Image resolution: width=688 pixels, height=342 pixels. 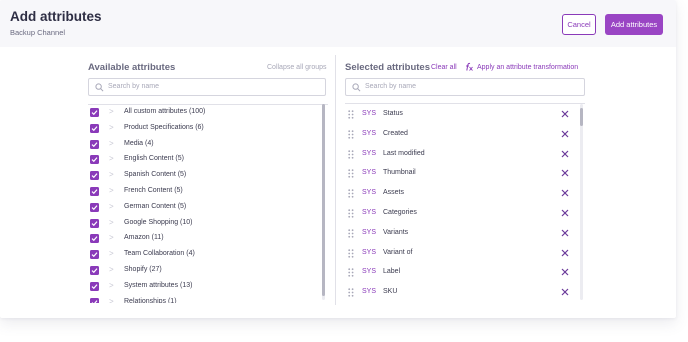 I want to click on attribute-label: Assets, so click(x=394, y=193).